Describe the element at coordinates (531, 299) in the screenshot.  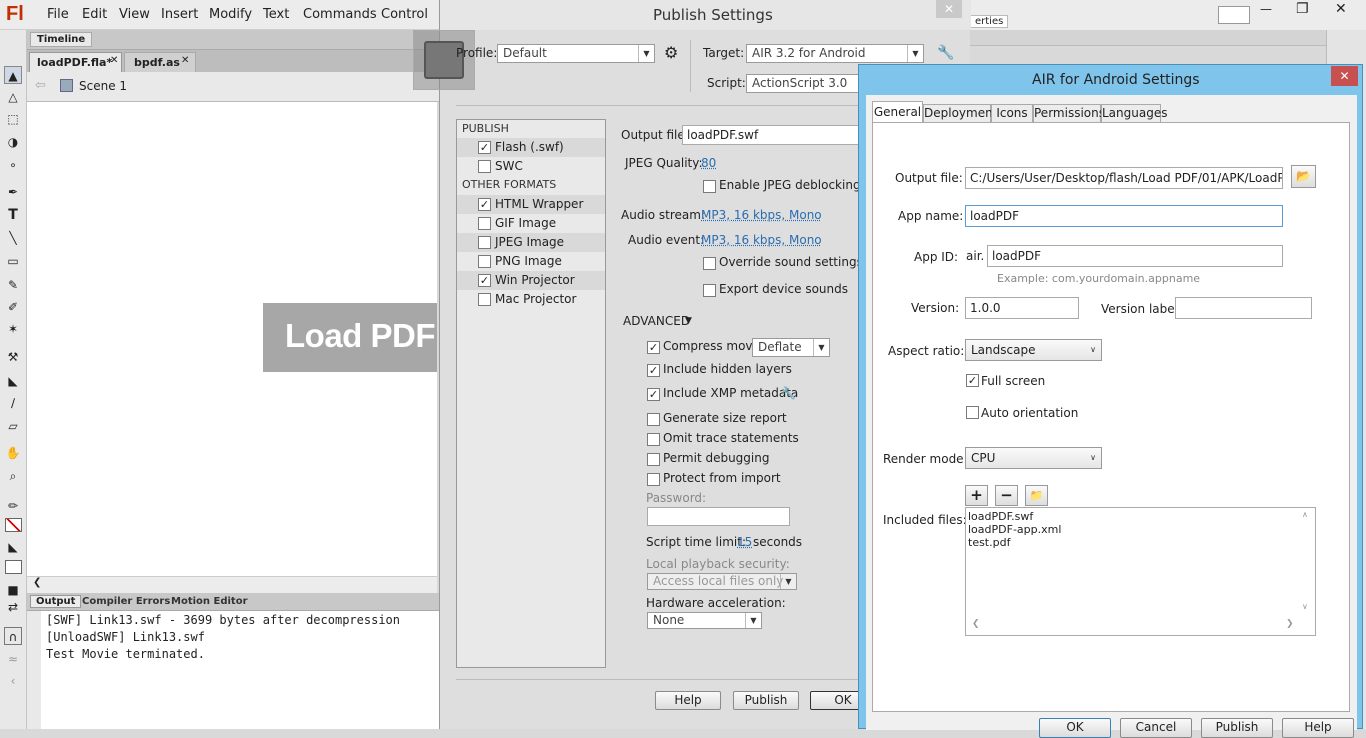
I see `list-item: Mac Projector` at that location.